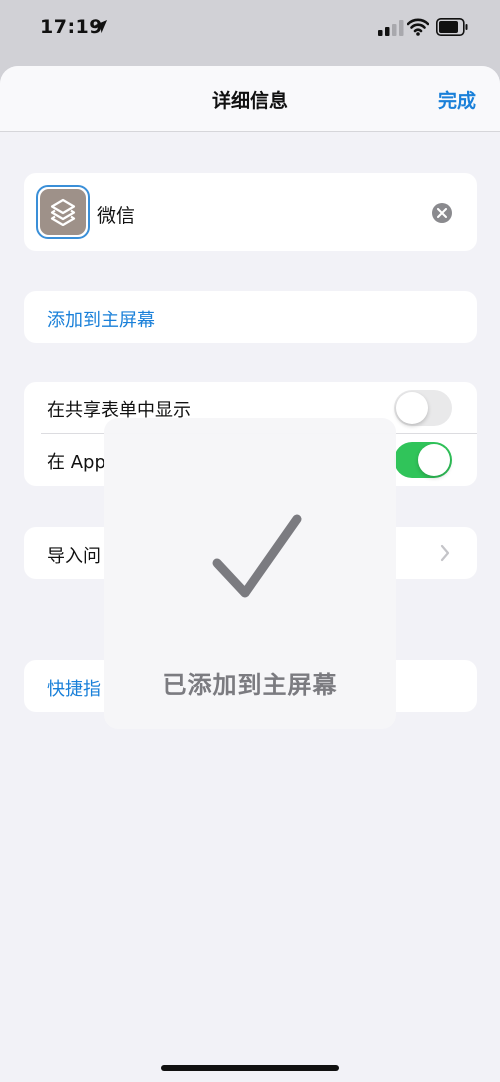 This screenshot has height=1082, width=500. Describe the element at coordinates (445, 553) in the screenshot. I see `chevron-right-icon` at that location.